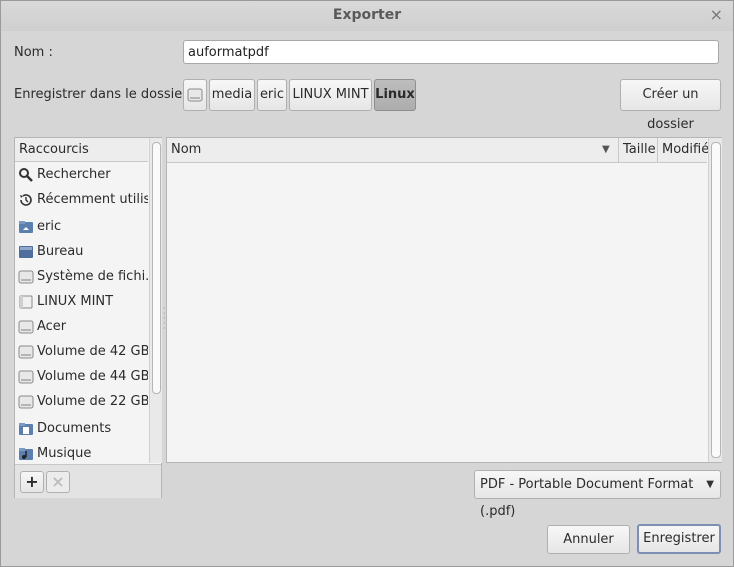 The height and width of the screenshot is (567, 734). What do you see at coordinates (716, 14) in the screenshot?
I see `close-icon: ×` at bounding box center [716, 14].